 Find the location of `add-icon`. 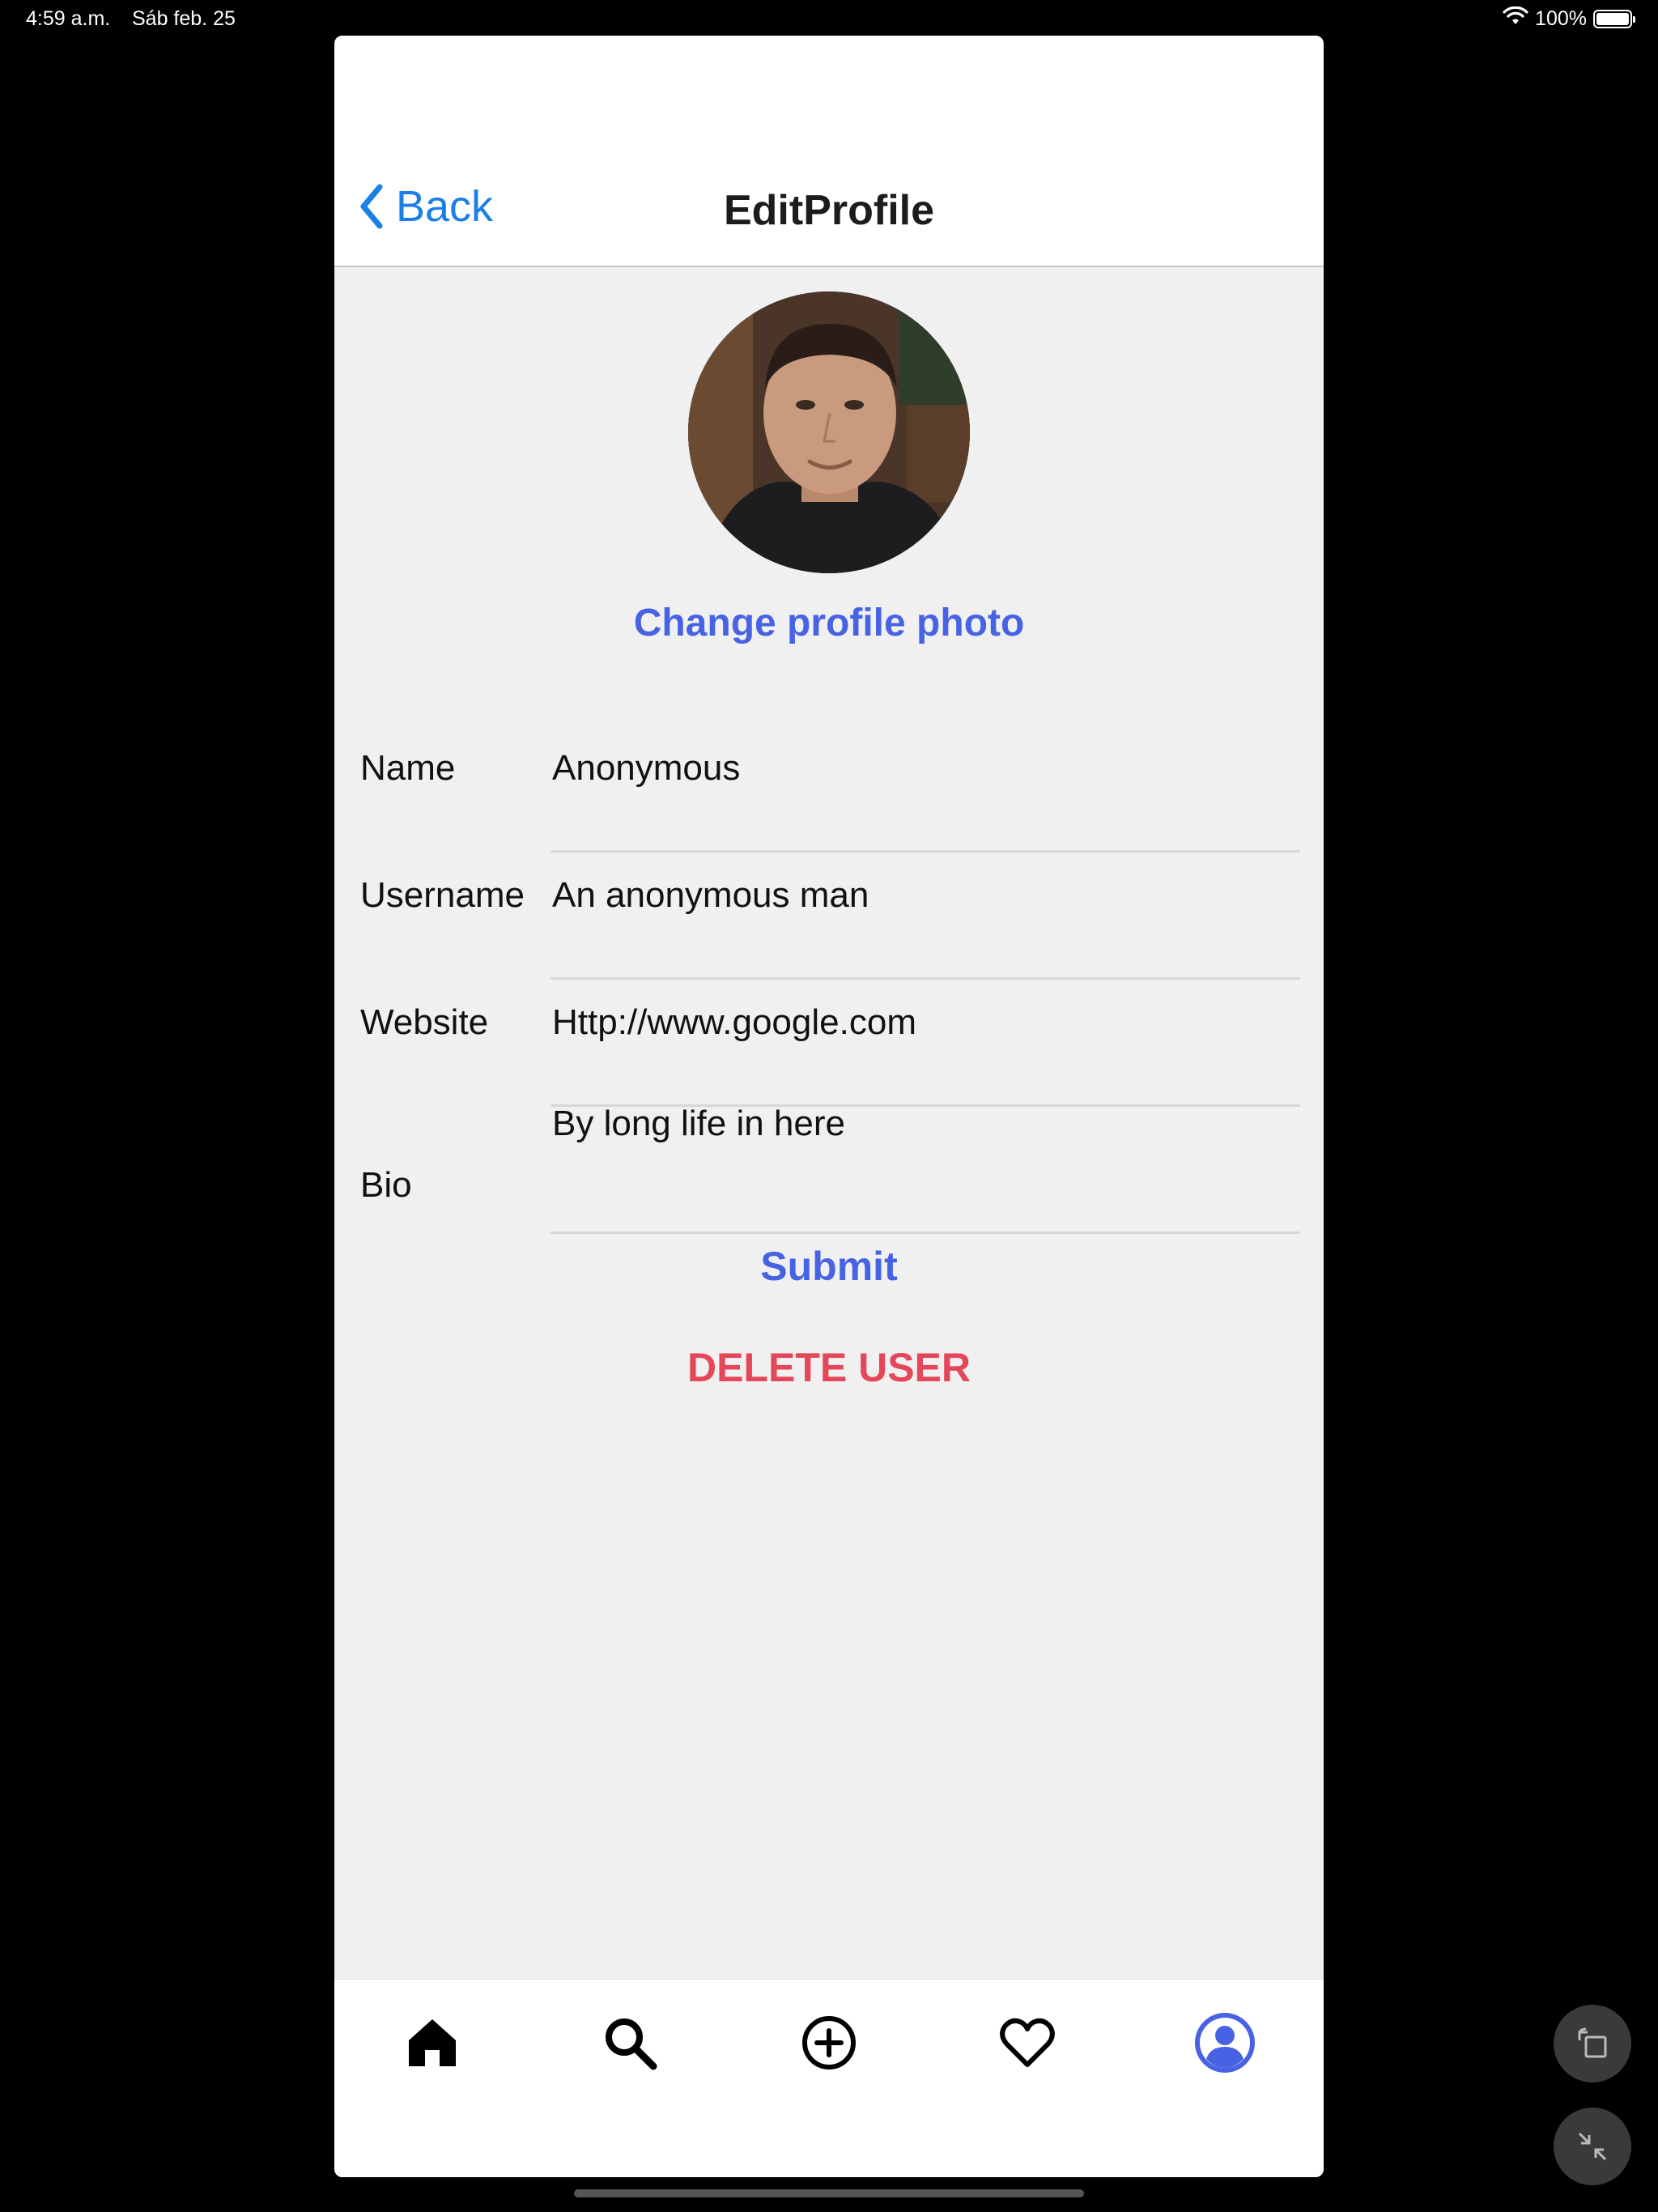

add-icon is located at coordinates (829, 2043).